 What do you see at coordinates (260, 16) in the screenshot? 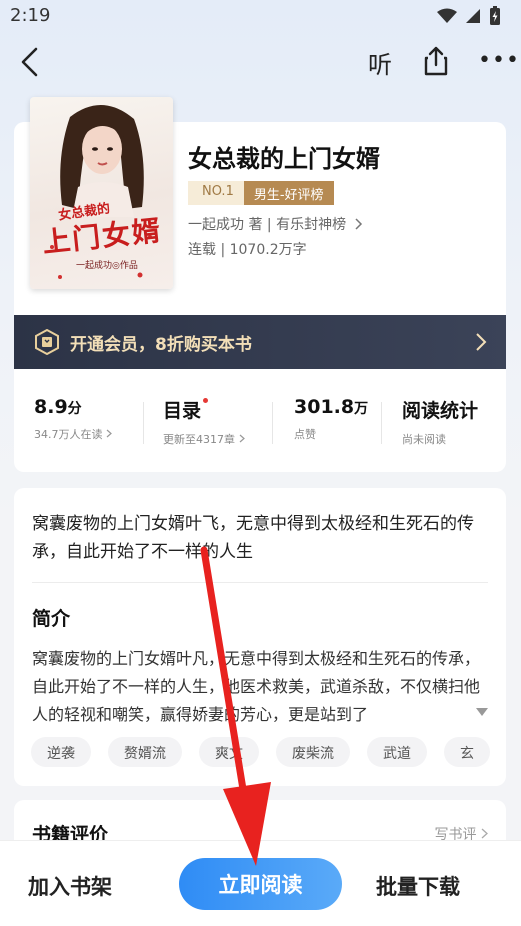
I see `status-bar: 2:19` at bounding box center [260, 16].